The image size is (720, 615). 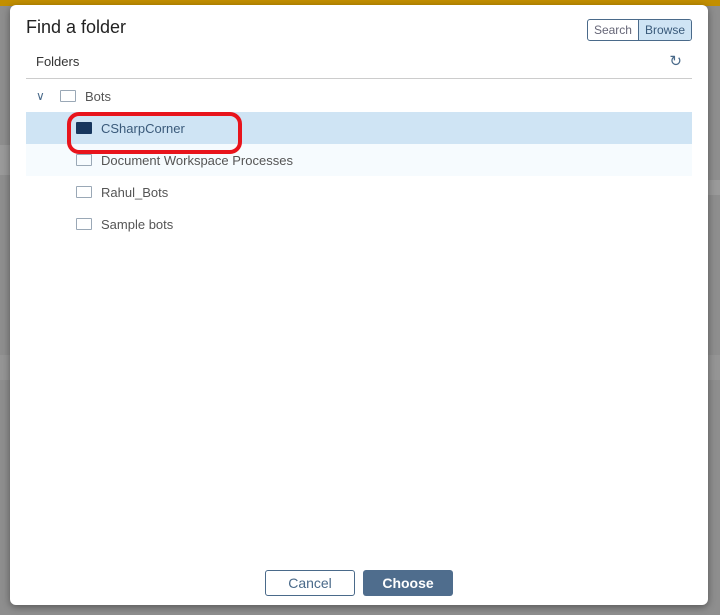 I want to click on mode-toggle: Search Browse, so click(x=639, y=30).